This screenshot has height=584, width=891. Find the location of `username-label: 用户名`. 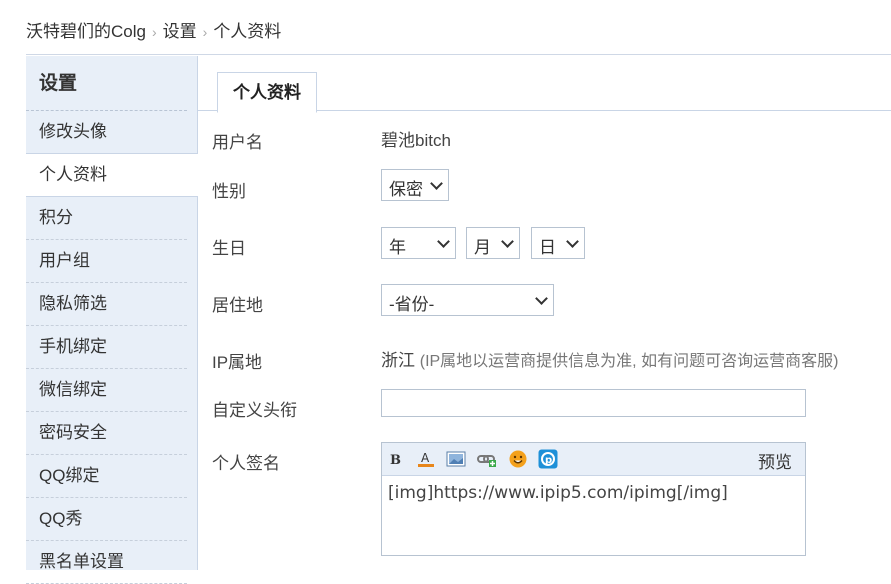

username-label: 用户名 is located at coordinates (237, 142).